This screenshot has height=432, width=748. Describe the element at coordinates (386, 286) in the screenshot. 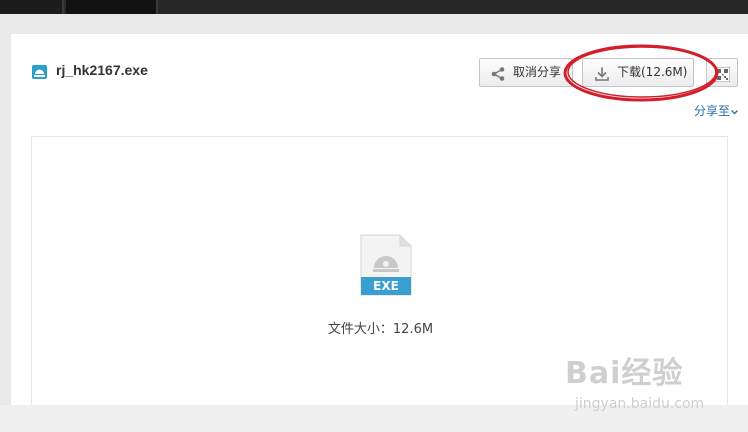

I see `file-type-label: EXE` at that location.